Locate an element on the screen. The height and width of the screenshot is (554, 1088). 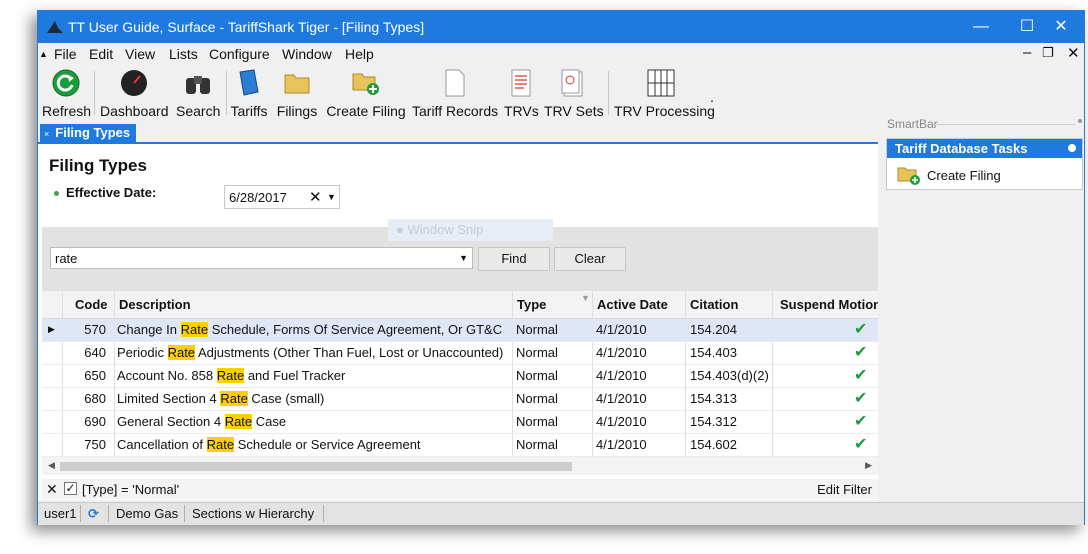
sync-icon: ⟳ is located at coordinates (93, 514).